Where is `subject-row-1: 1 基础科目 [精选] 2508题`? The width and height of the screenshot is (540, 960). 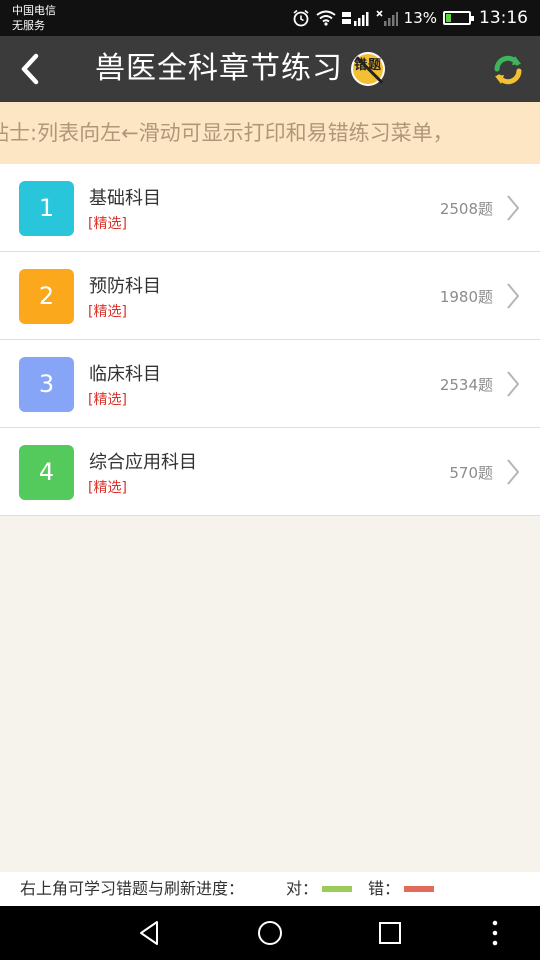
subject-row-1: 1 基础科目 [精选] 2508题 is located at coordinates (270, 208).